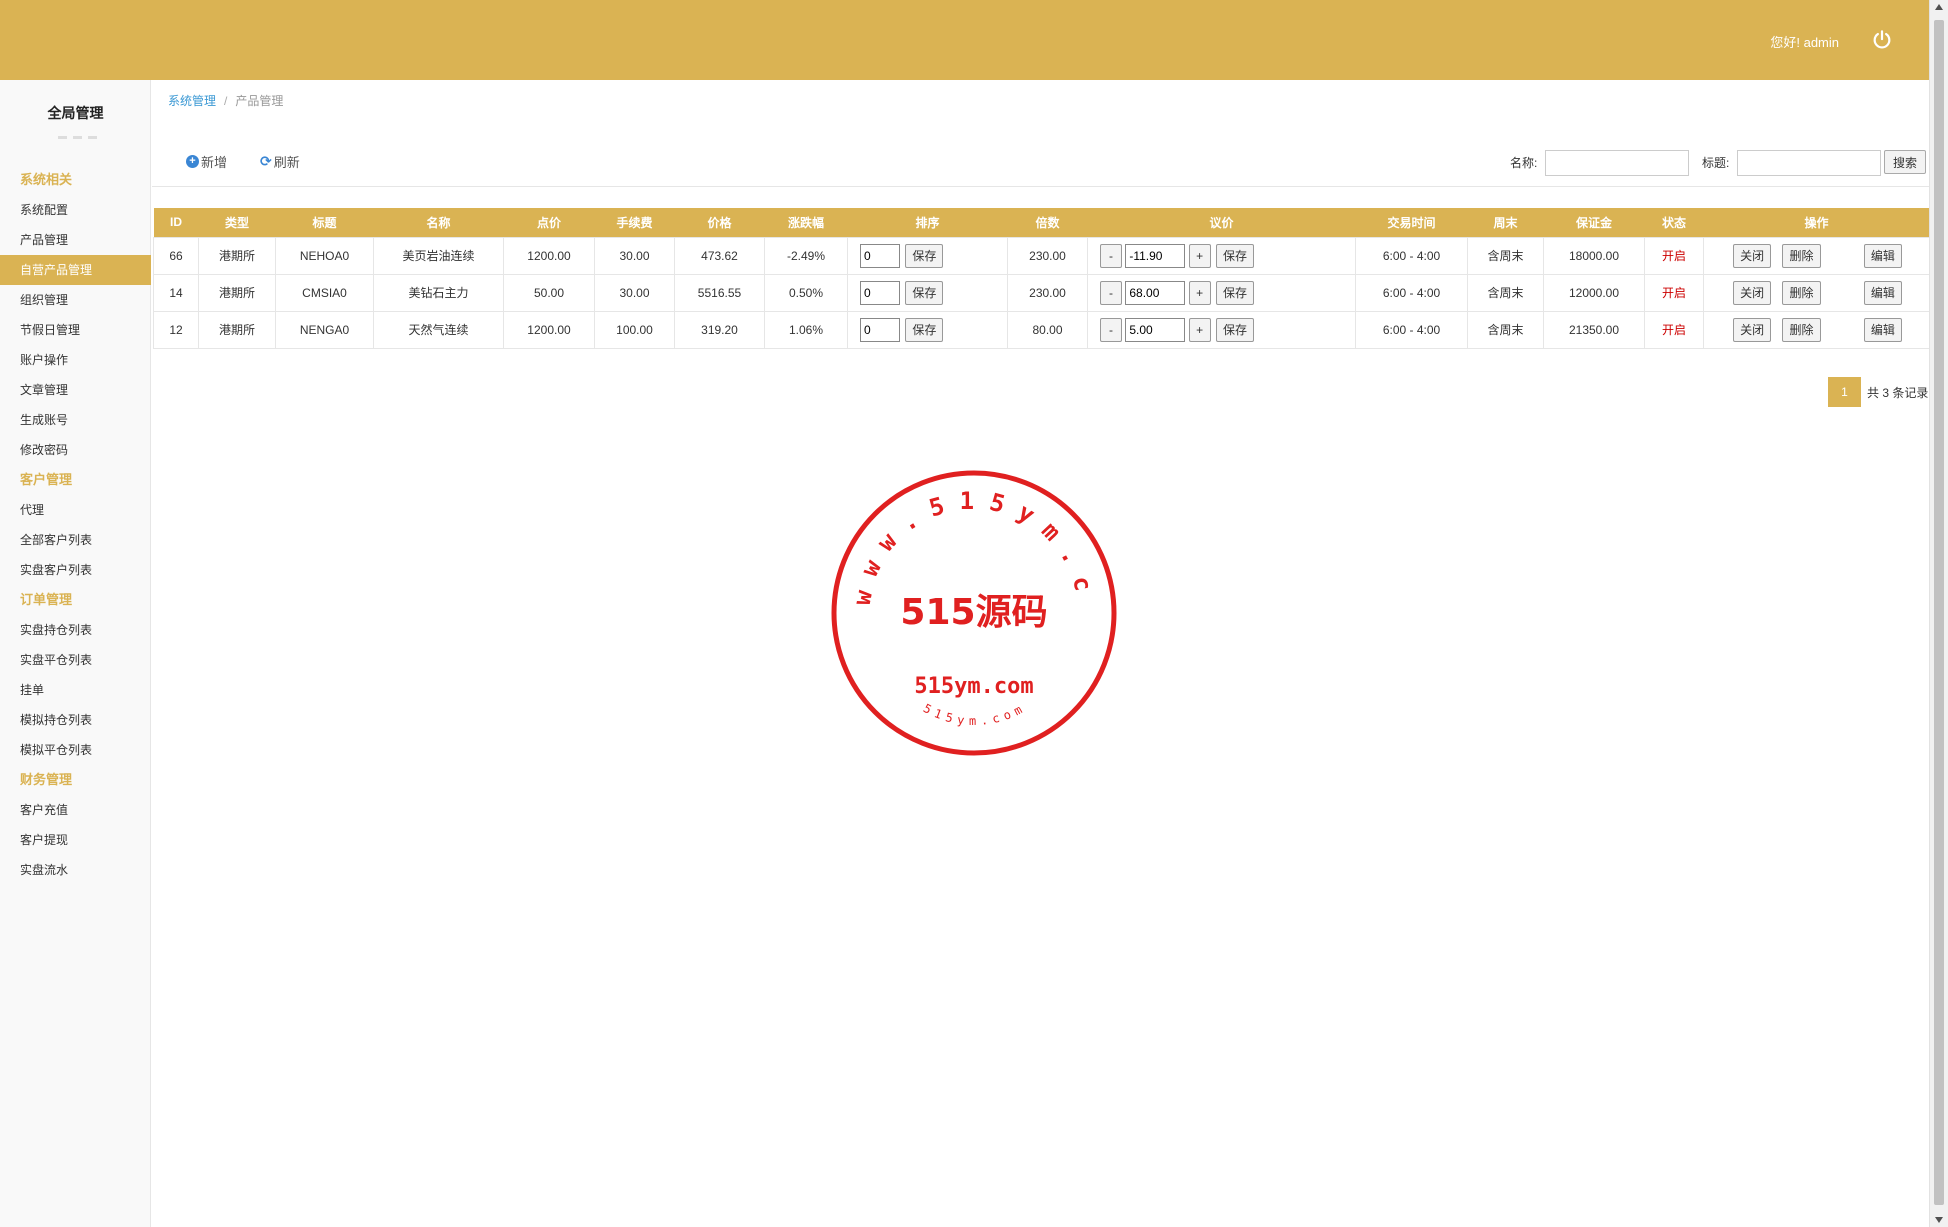  What do you see at coordinates (75, 270) in the screenshot?
I see `sidebar-item-self-product-management: 自营产品管理` at bounding box center [75, 270].